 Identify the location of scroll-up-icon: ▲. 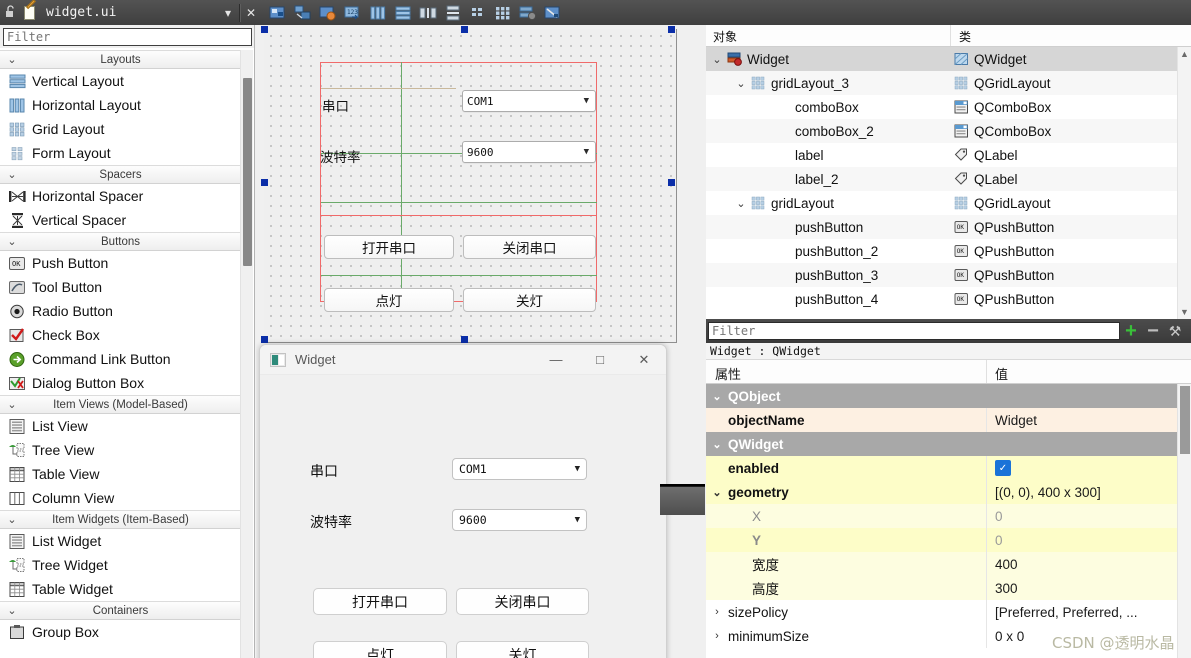
(1184, 54).